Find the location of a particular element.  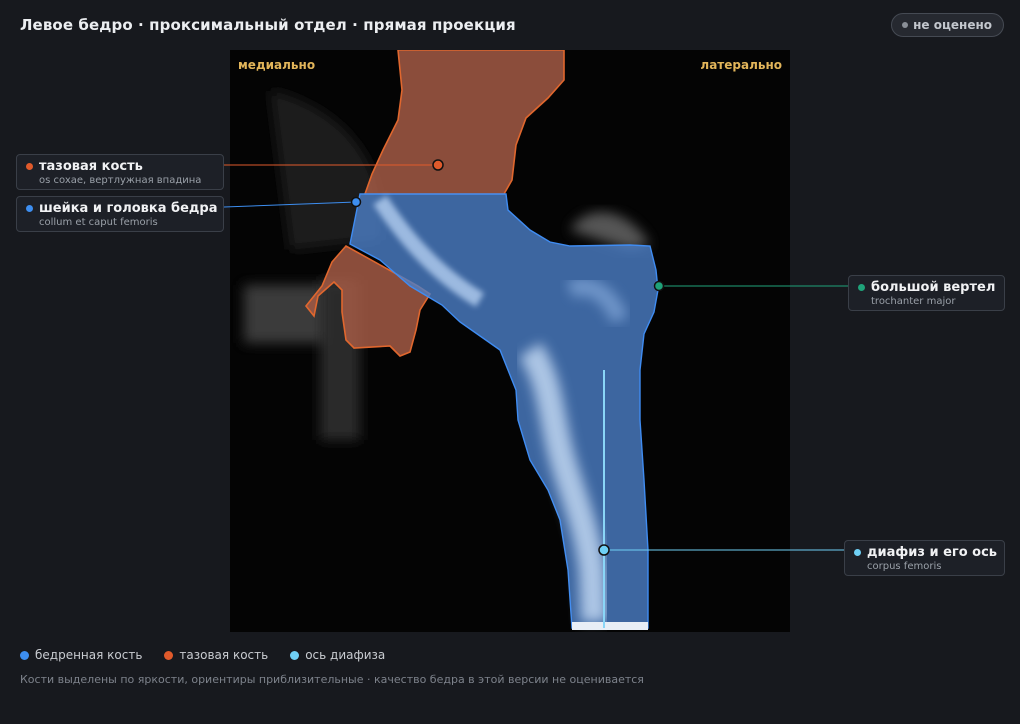

legend-item-axis: ось диафиза is located at coordinates (337, 655).